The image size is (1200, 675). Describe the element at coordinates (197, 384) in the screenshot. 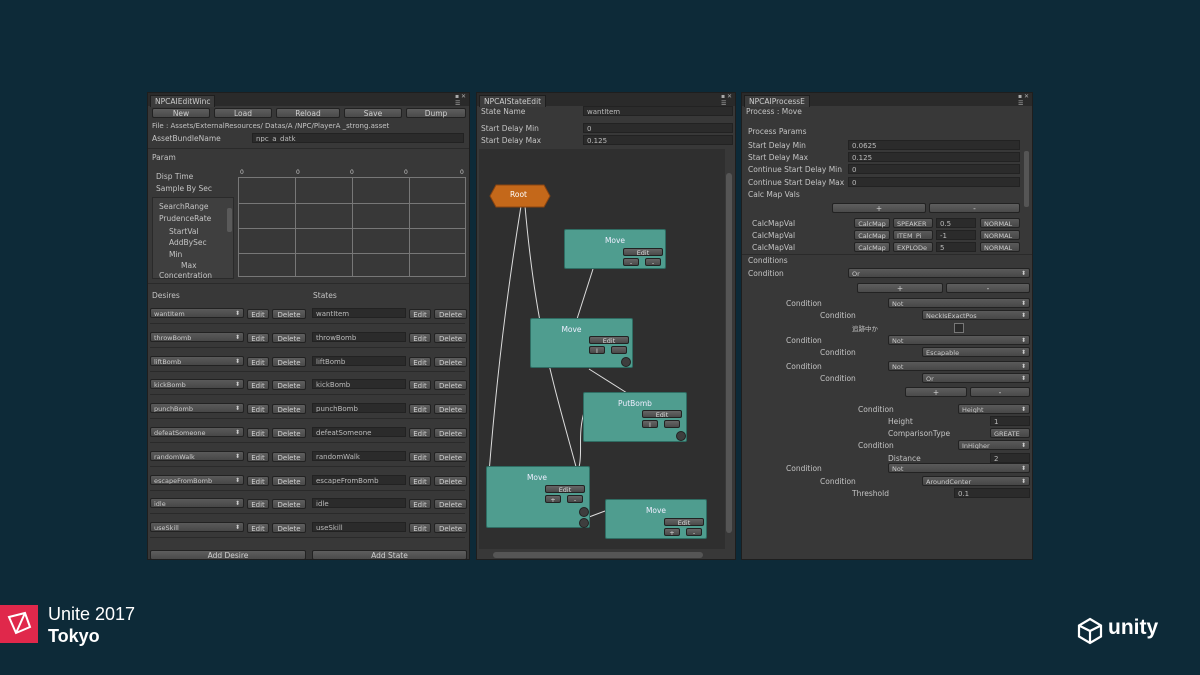

I see `desire-select: kickBomb ⬍` at that location.